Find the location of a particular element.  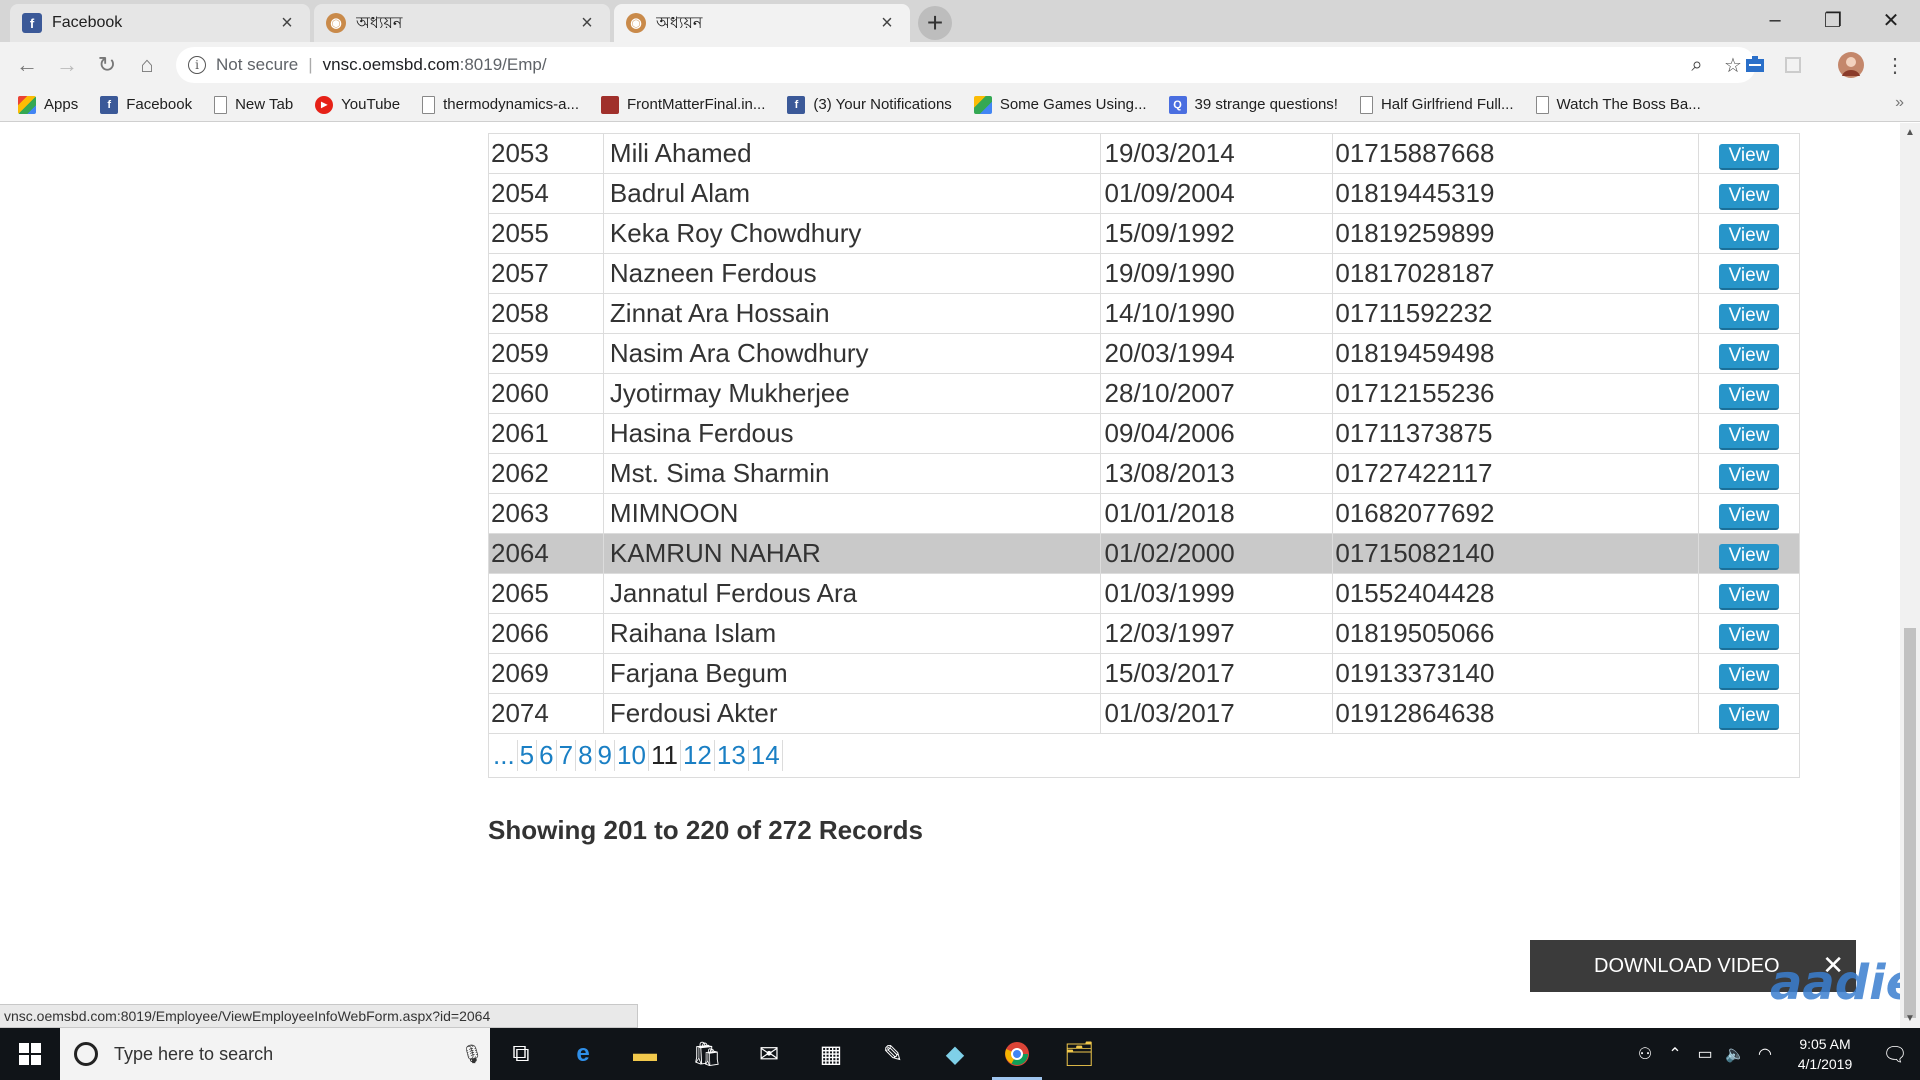

new-tab-button: + is located at coordinates (935, 23).